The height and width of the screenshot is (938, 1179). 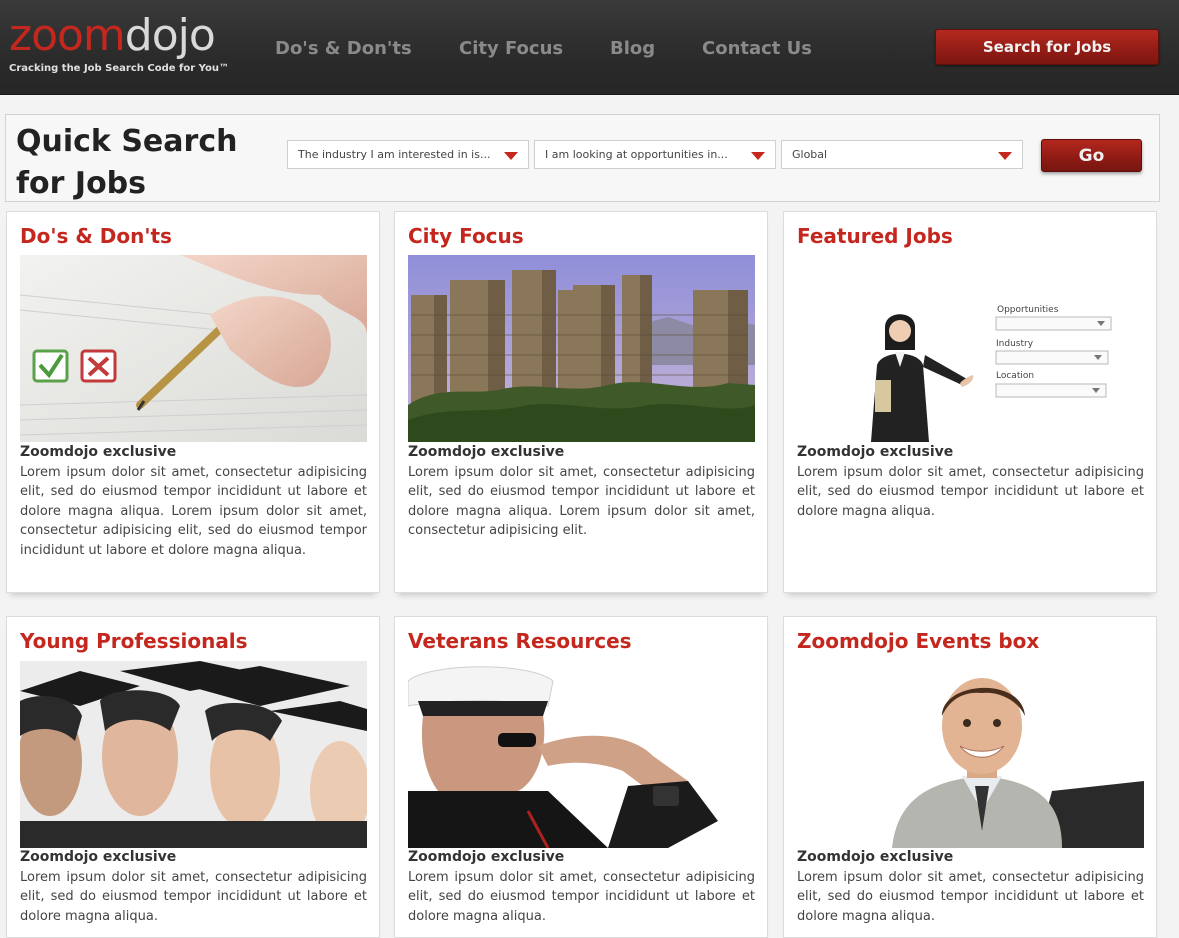 I want to click on search-for-jobs-button: Search for Jobs, so click(x=1047, y=47).